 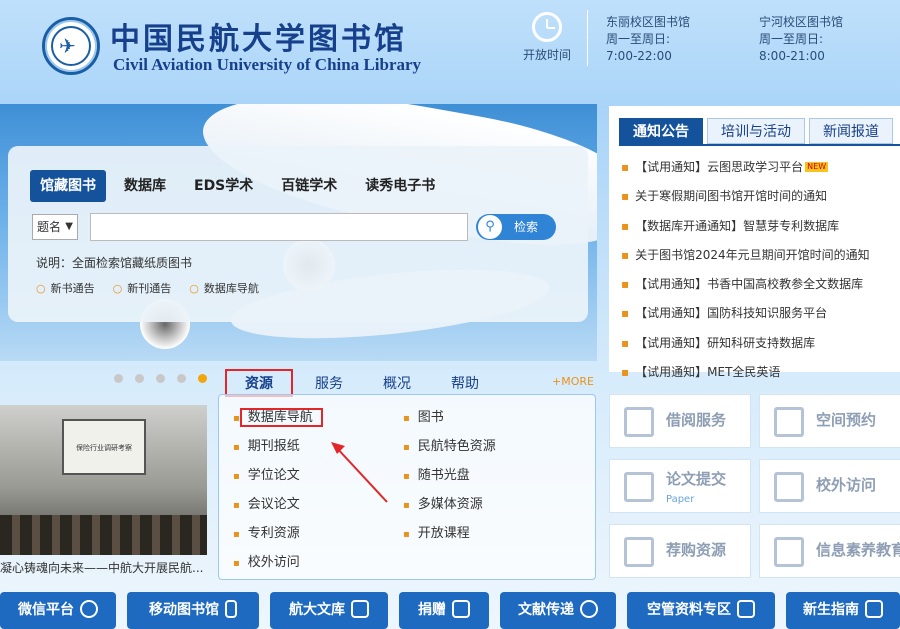 I want to click on notice-item: 关于图书馆2024年元旦期间开馆时间的通知, so click(x=759, y=255).